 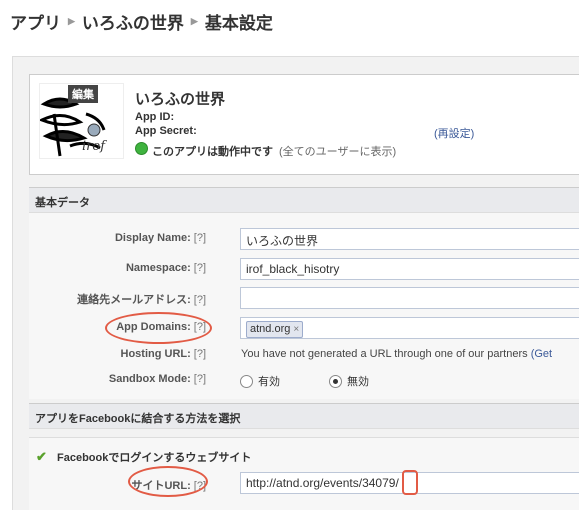 I want to click on edit-logo-badge: 編集, so click(x=83, y=94).